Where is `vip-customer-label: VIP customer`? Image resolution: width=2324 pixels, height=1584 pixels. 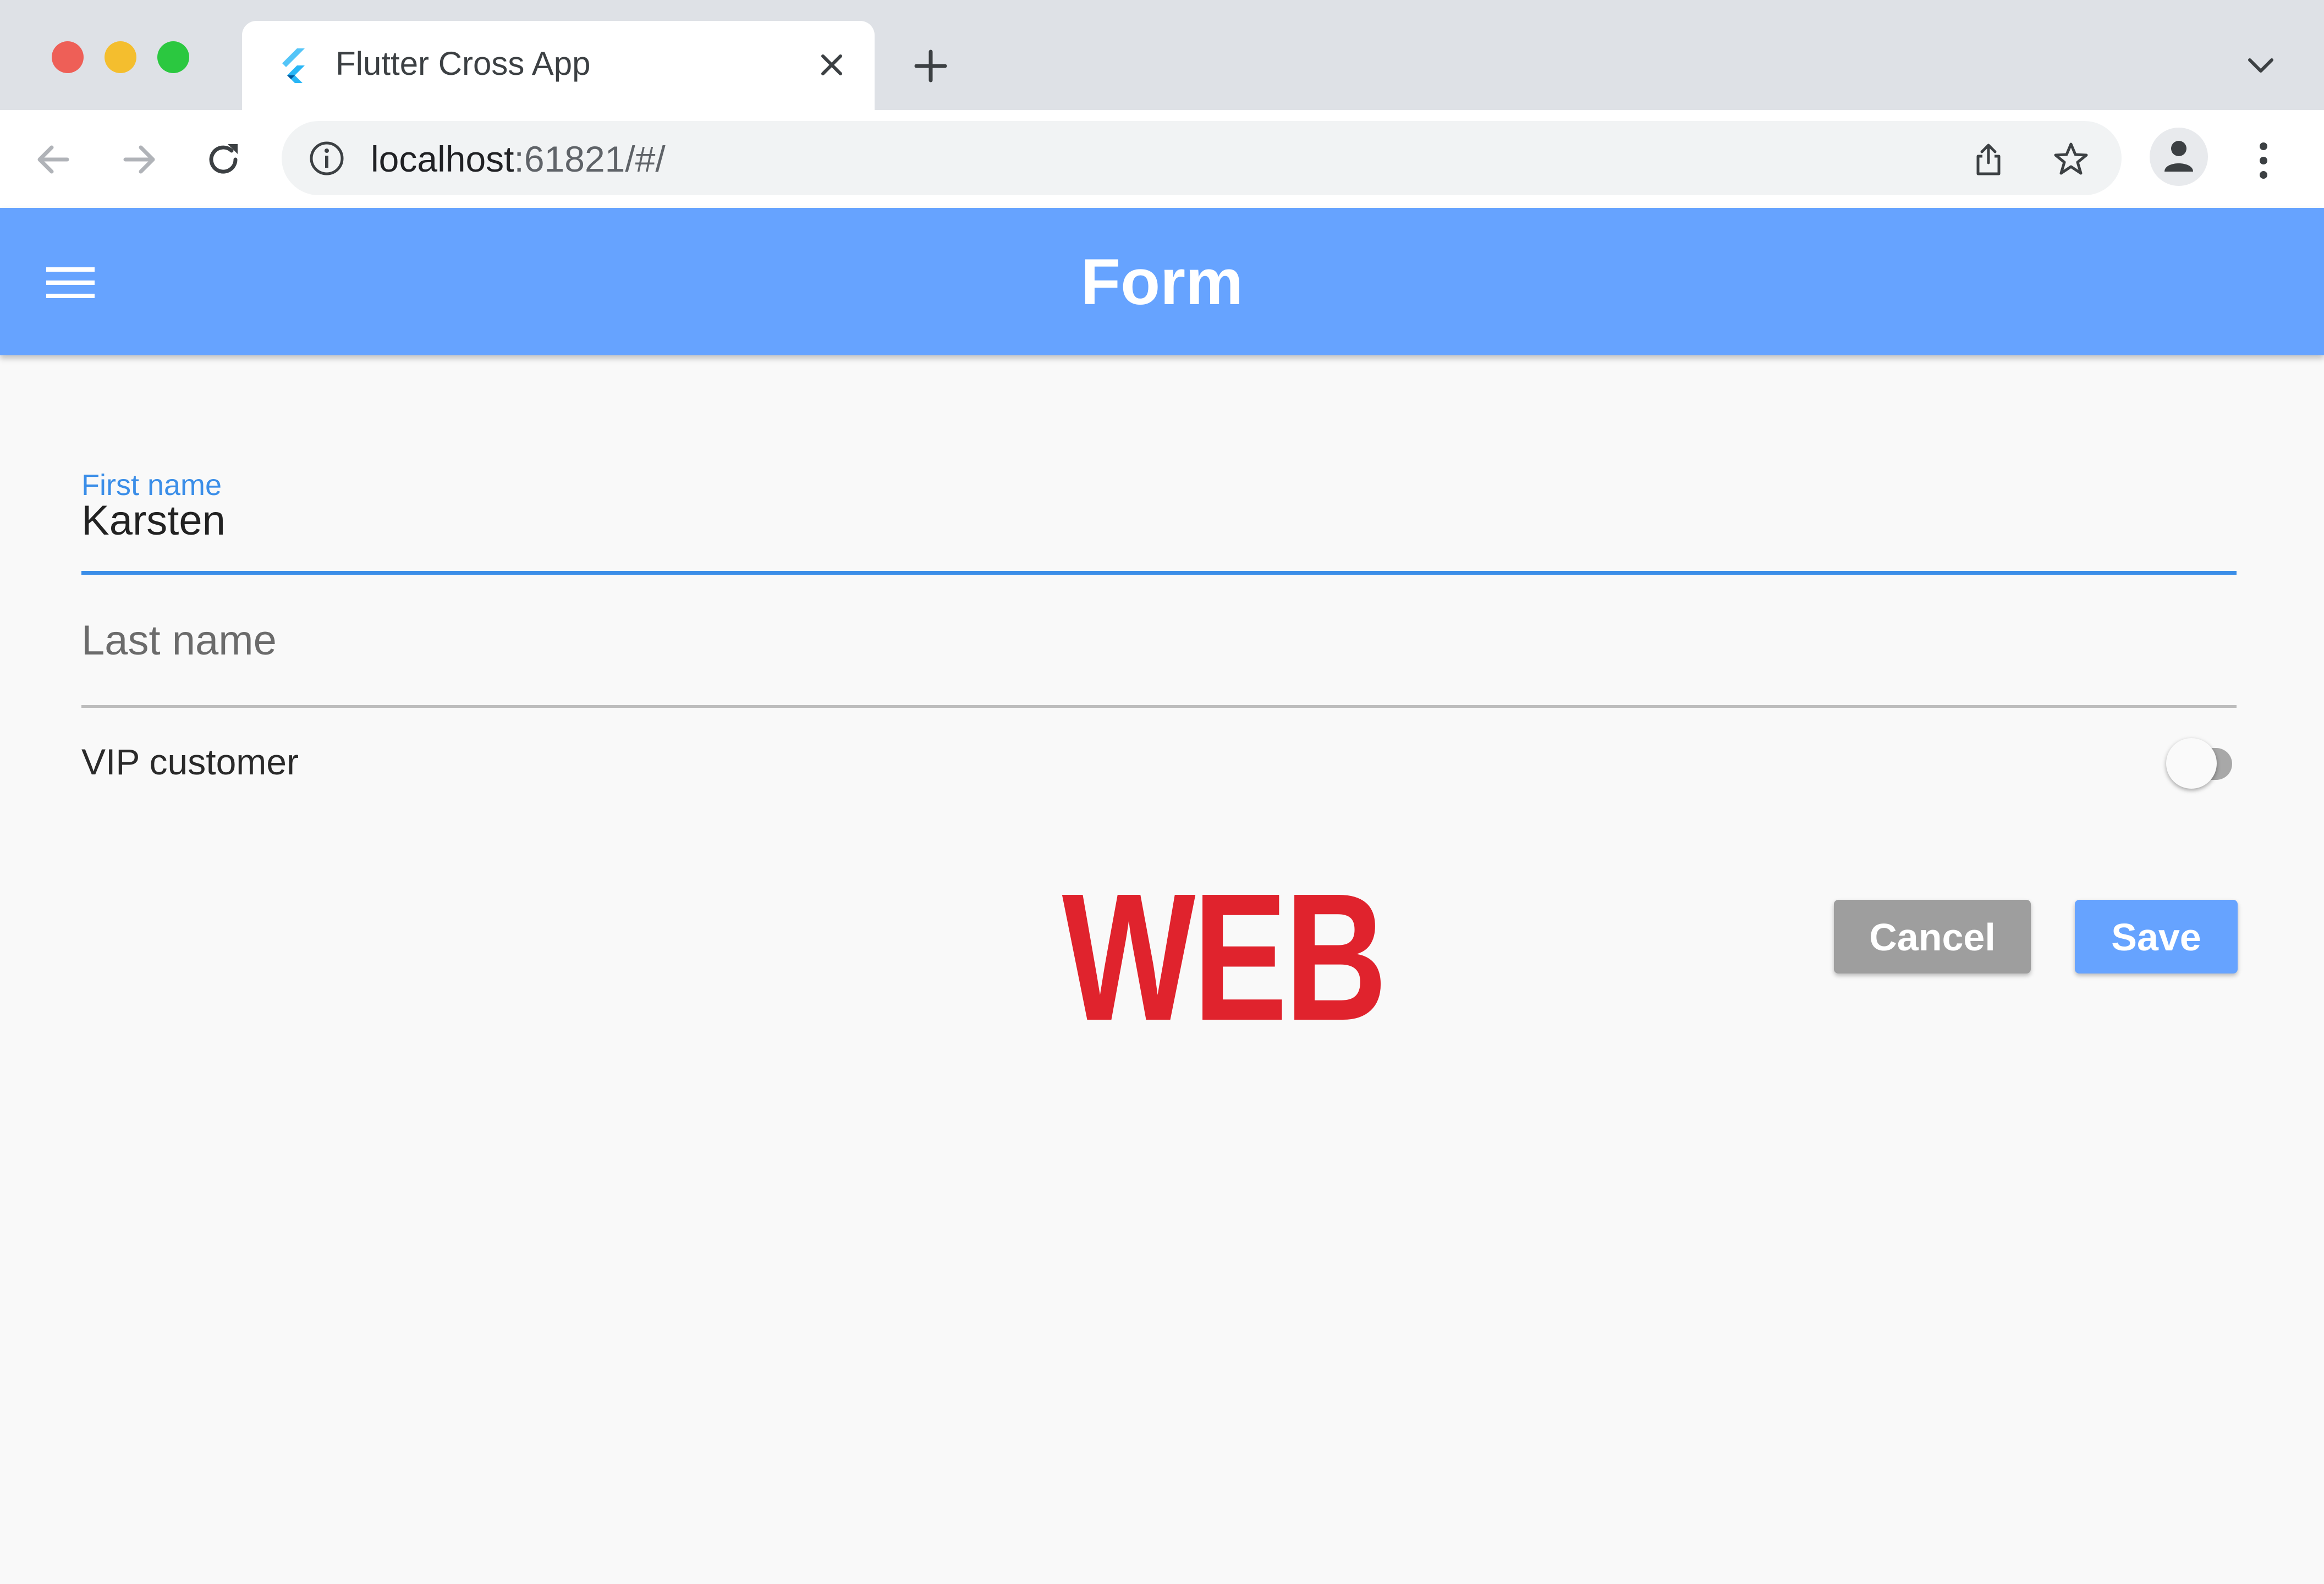 vip-customer-label: VIP customer is located at coordinates (190, 761).